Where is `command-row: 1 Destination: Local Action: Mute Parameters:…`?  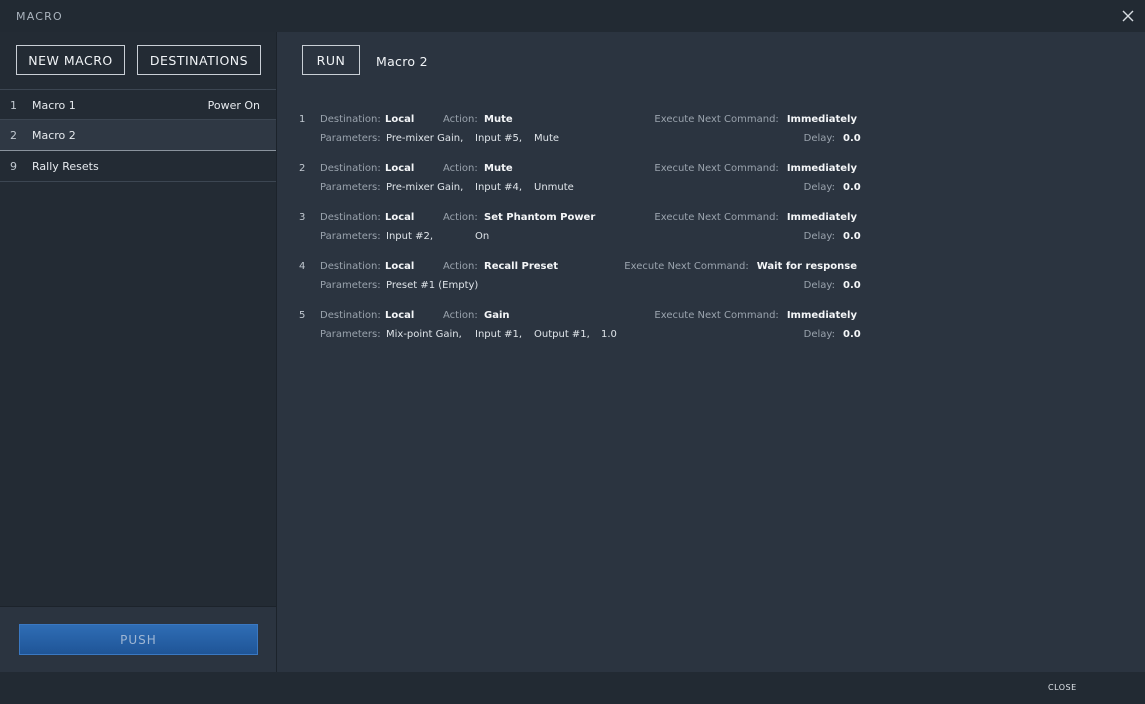
command-row: 1 Destination: Local Action: Mute Parameters:… is located at coordinates (711, 134).